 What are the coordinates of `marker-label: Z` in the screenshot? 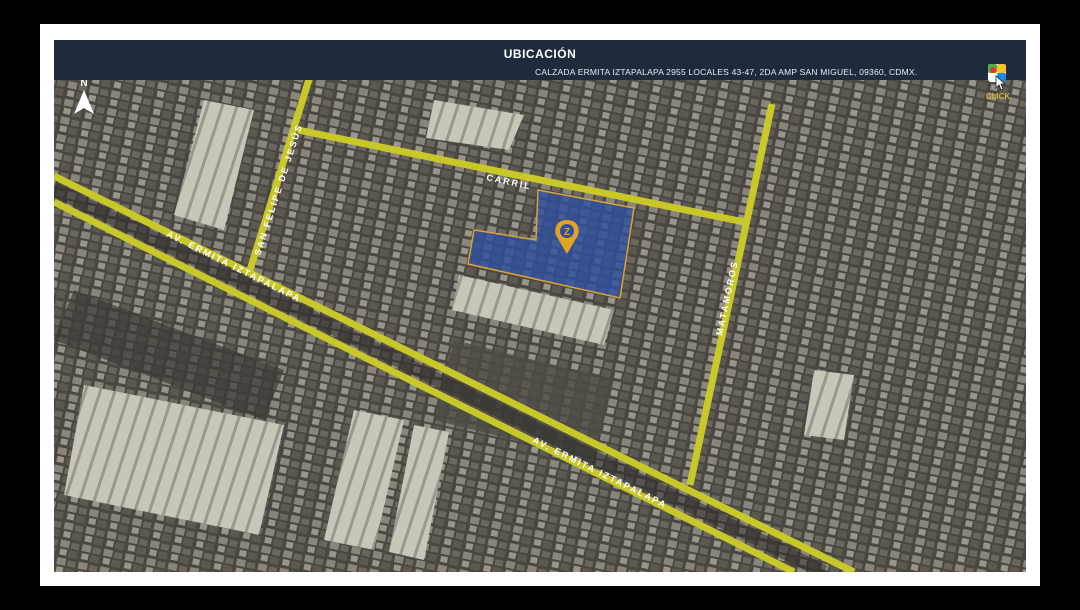 It's located at (567, 232).